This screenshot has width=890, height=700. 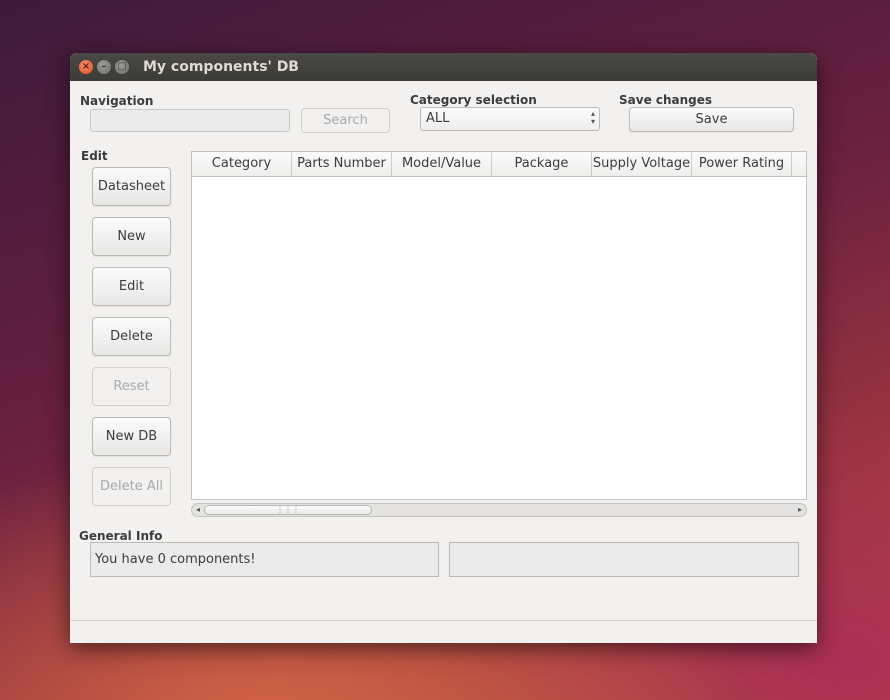 What do you see at coordinates (542, 164) in the screenshot?
I see `column-header-package: Package` at bounding box center [542, 164].